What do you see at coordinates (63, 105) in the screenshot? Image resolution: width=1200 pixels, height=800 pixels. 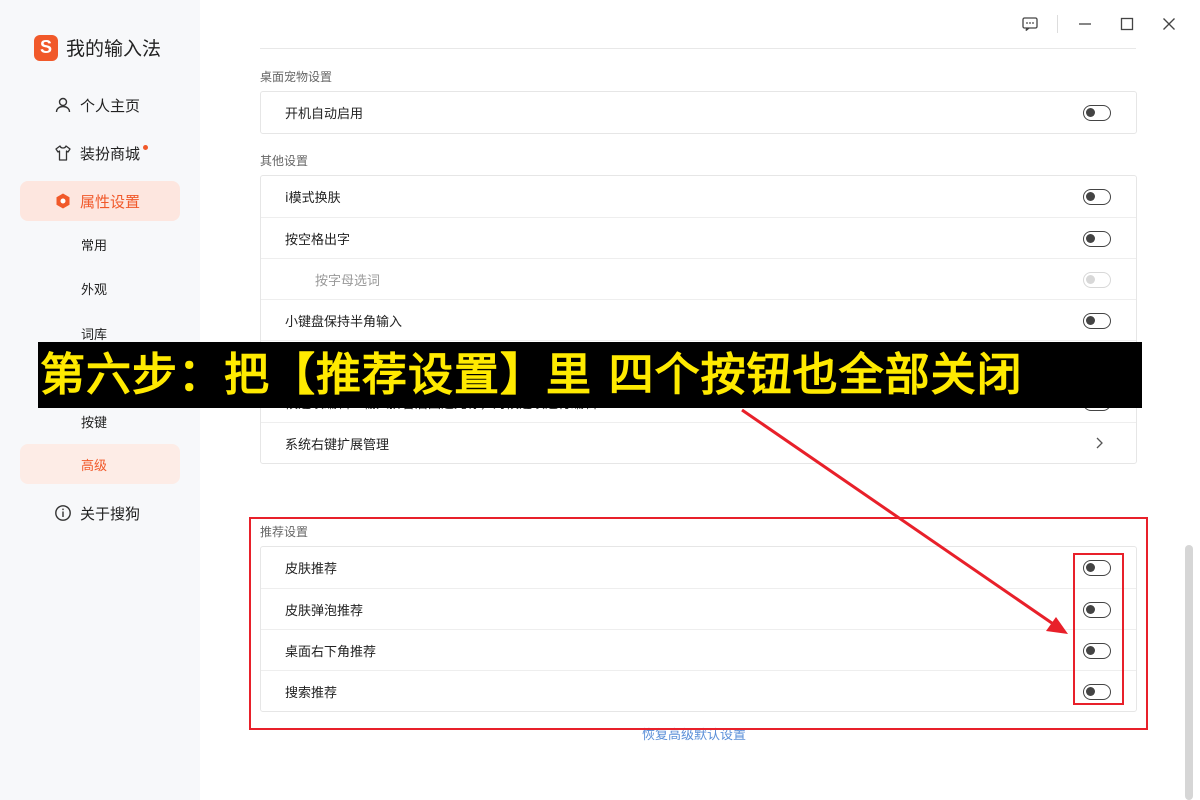 I see `user-icon` at bounding box center [63, 105].